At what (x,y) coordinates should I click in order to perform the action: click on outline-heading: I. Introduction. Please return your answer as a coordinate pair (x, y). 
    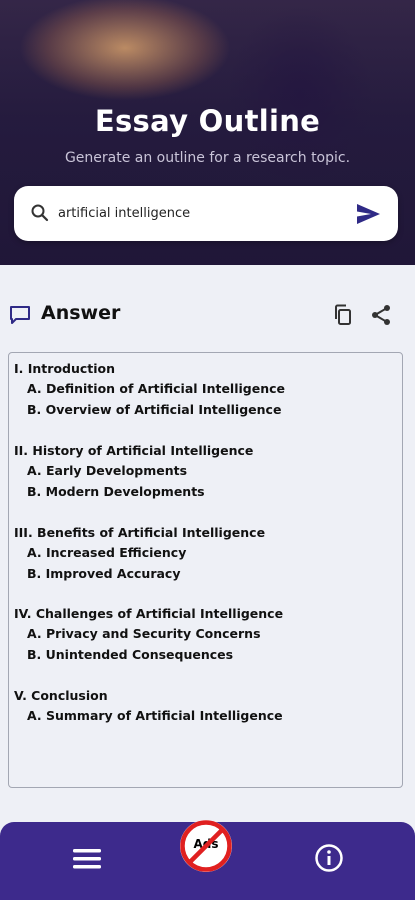
    Looking at the image, I should click on (65, 368).